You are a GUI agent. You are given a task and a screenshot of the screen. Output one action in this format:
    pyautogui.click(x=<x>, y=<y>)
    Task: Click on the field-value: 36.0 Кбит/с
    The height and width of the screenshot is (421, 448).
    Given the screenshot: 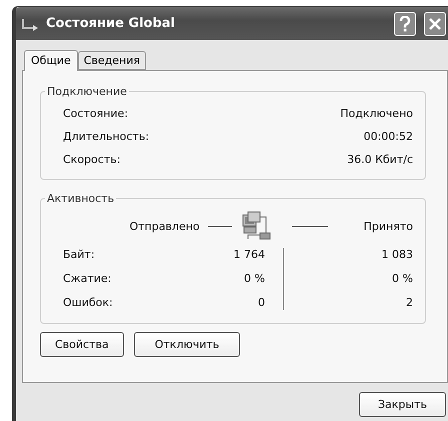 What is the action you would take?
    pyautogui.click(x=380, y=159)
    